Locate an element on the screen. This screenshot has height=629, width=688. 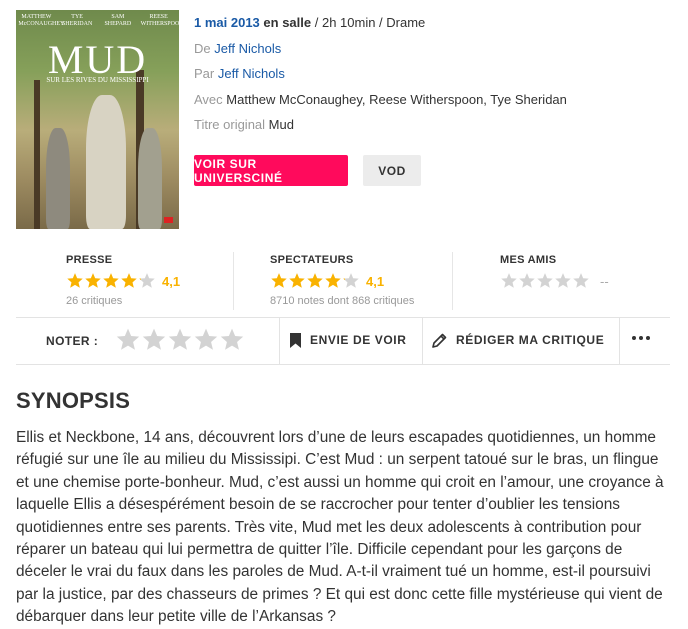
press-rating: PRESSE 4,1 26 critiques is located at coordinates (123, 280).